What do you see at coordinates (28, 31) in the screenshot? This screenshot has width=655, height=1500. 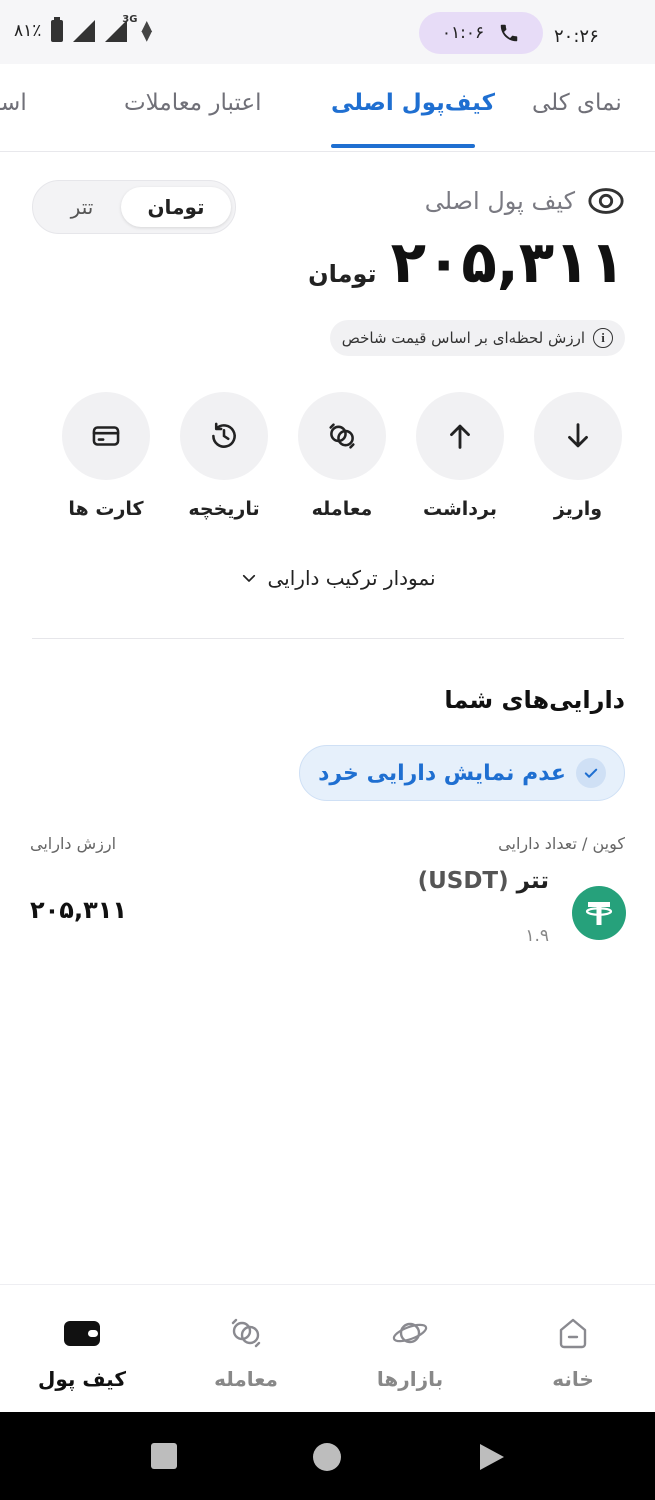 I see `battery-percent: ۸۱٪` at bounding box center [28, 31].